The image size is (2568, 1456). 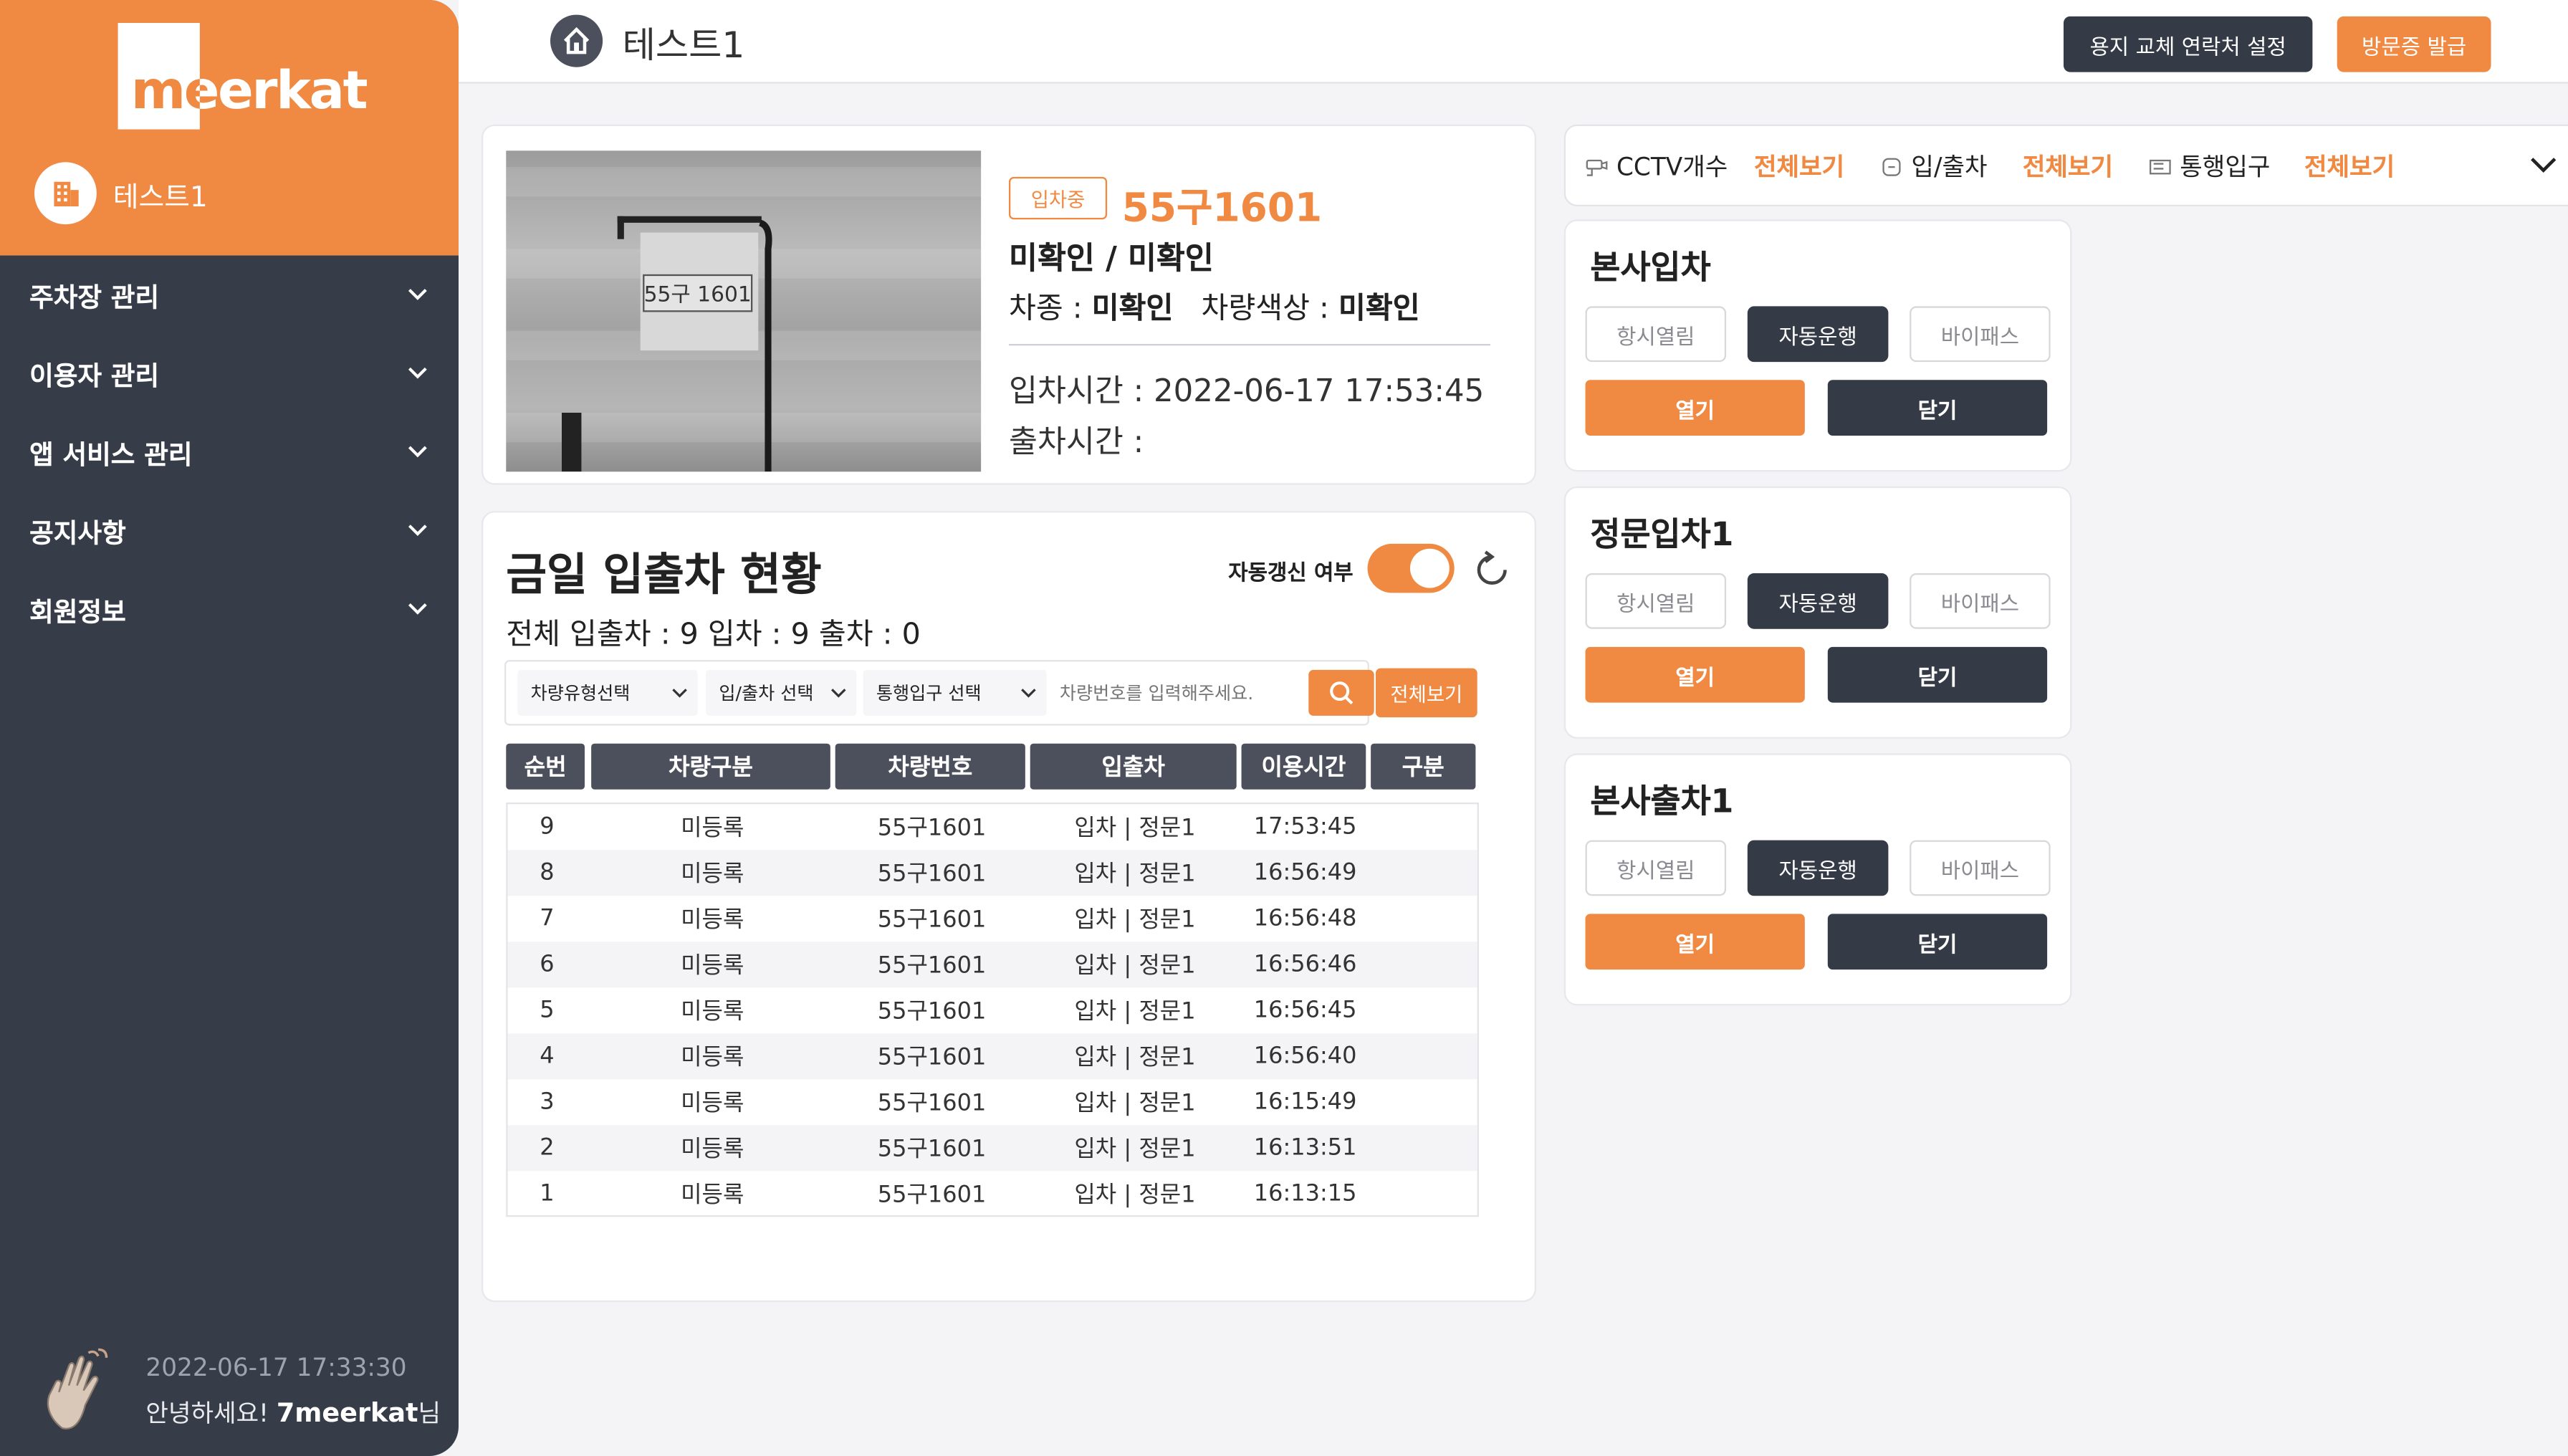 What do you see at coordinates (1492, 570) in the screenshot?
I see `refresh-icon` at bounding box center [1492, 570].